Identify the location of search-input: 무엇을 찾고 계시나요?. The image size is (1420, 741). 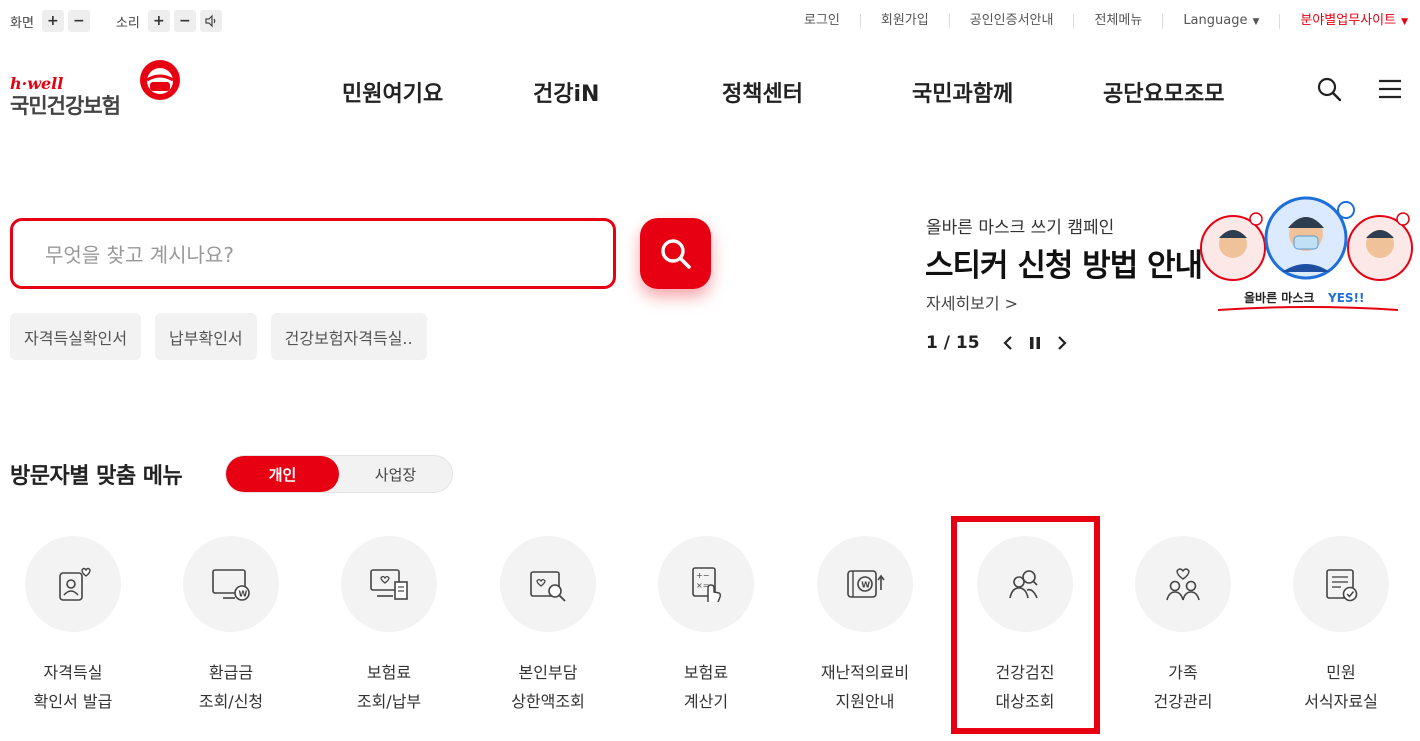
(313, 253).